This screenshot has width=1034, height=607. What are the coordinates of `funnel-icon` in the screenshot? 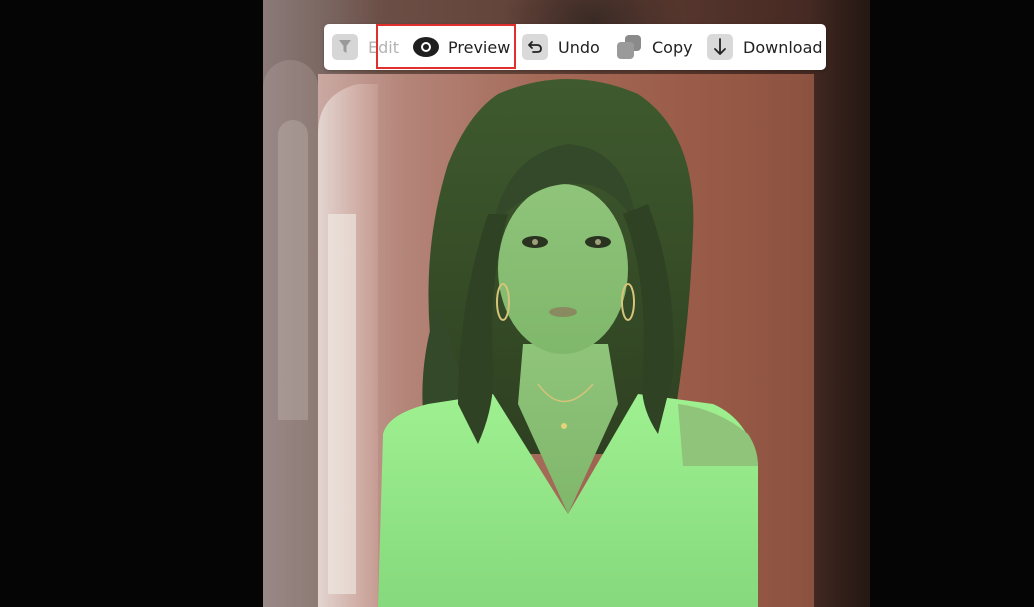 It's located at (345, 47).